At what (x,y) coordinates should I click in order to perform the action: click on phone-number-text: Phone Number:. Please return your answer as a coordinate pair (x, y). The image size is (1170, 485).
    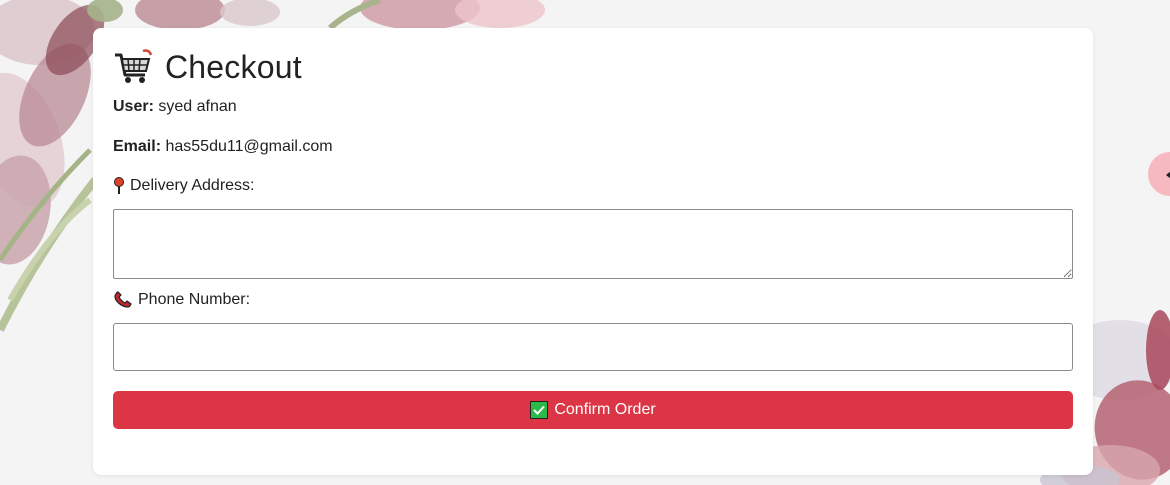
    Looking at the image, I should click on (194, 299).